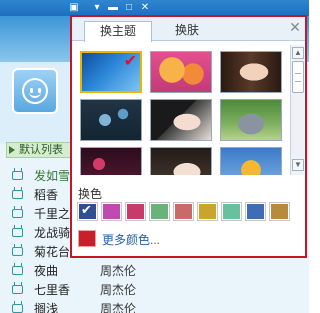 The height and width of the screenshot is (313, 320). I want to click on scroll-thumb, so click(298, 77).